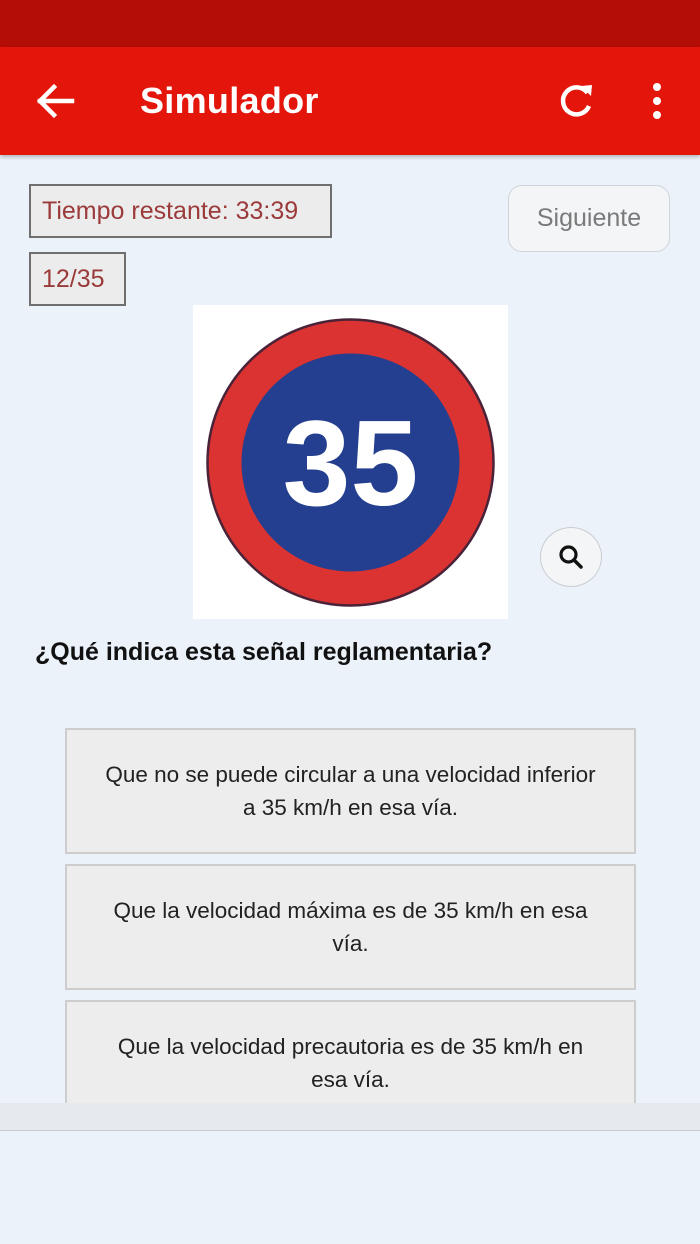 This screenshot has width=700, height=1244. I want to click on refresh-button, so click(576, 101).